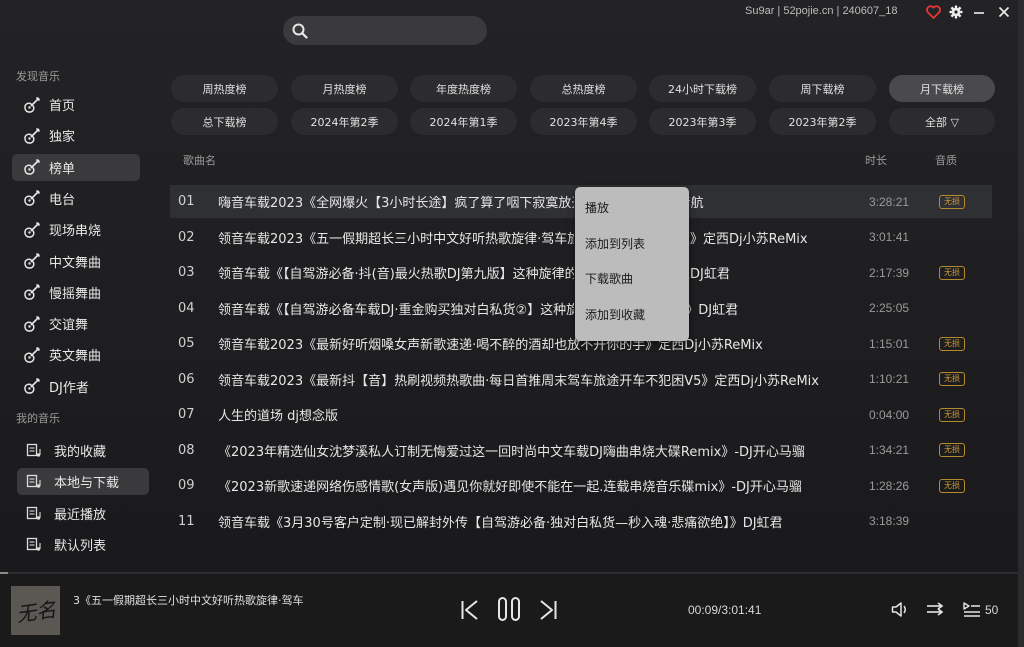 This screenshot has width=1024, height=647. What do you see at coordinates (725, 610) in the screenshot?
I see `playback-time: 00:09/3:01:41` at bounding box center [725, 610].